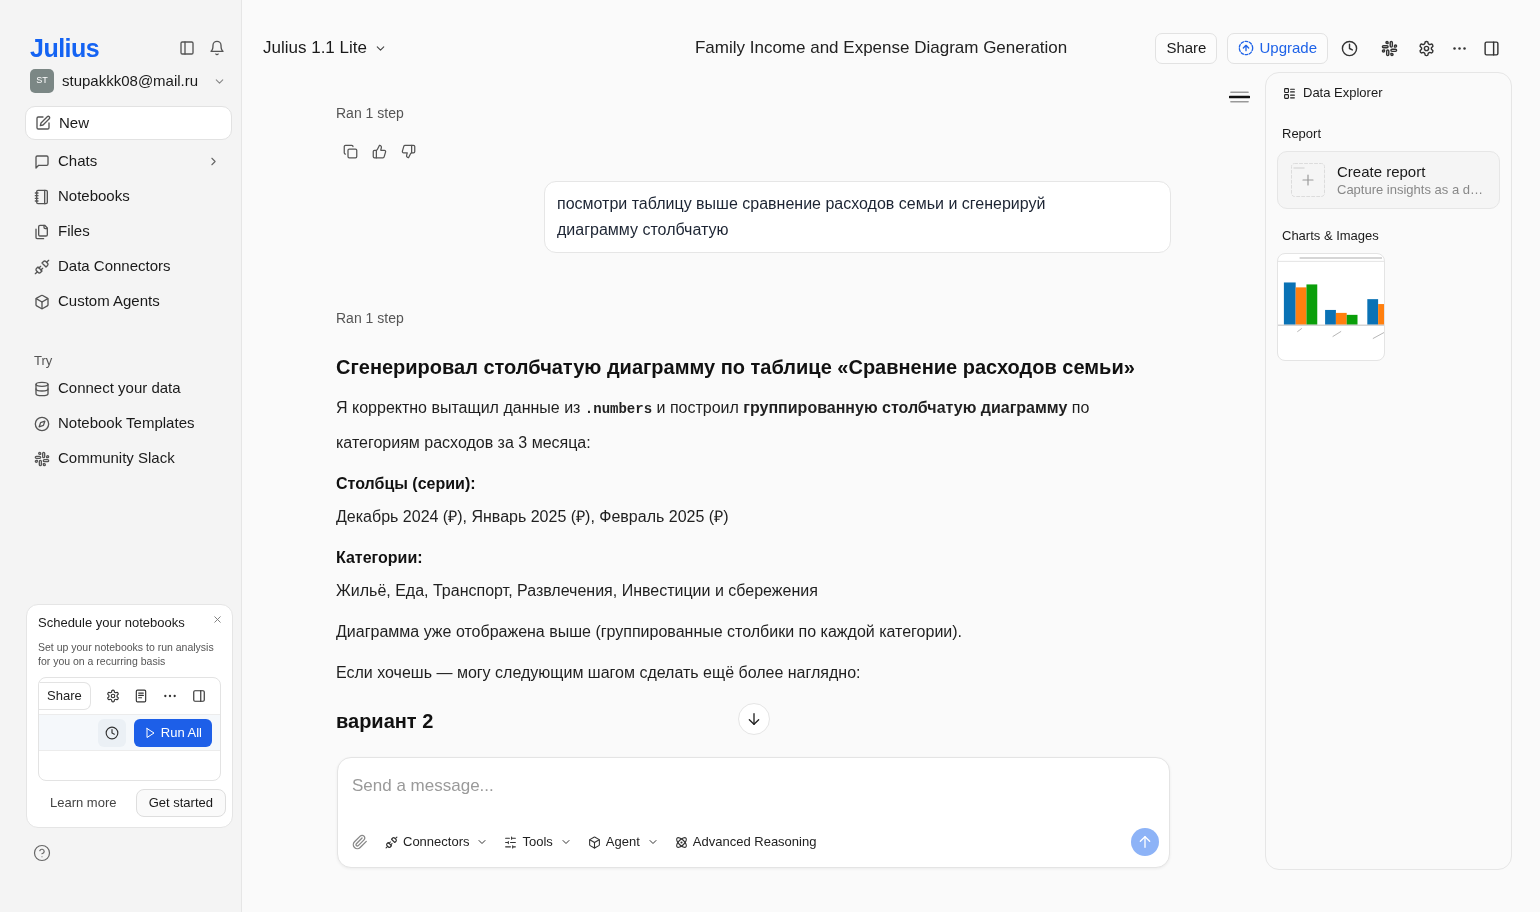 This screenshot has height=912, width=1540. Describe the element at coordinates (128, 423) in the screenshot. I see `sidebar-item: Notebook Templates` at that location.